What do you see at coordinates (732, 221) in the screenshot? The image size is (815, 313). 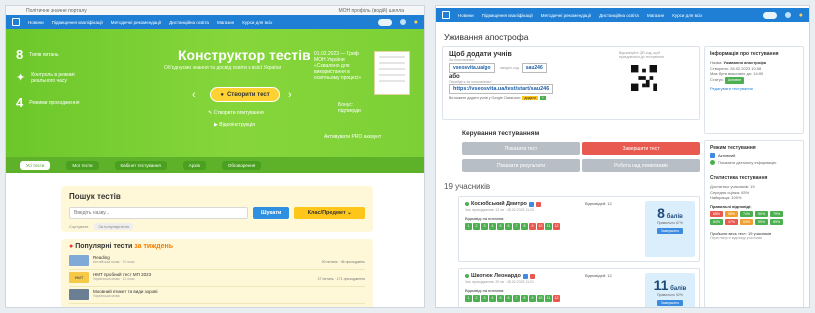 I see `percent-chip: 47%` at bounding box center [732, 221].